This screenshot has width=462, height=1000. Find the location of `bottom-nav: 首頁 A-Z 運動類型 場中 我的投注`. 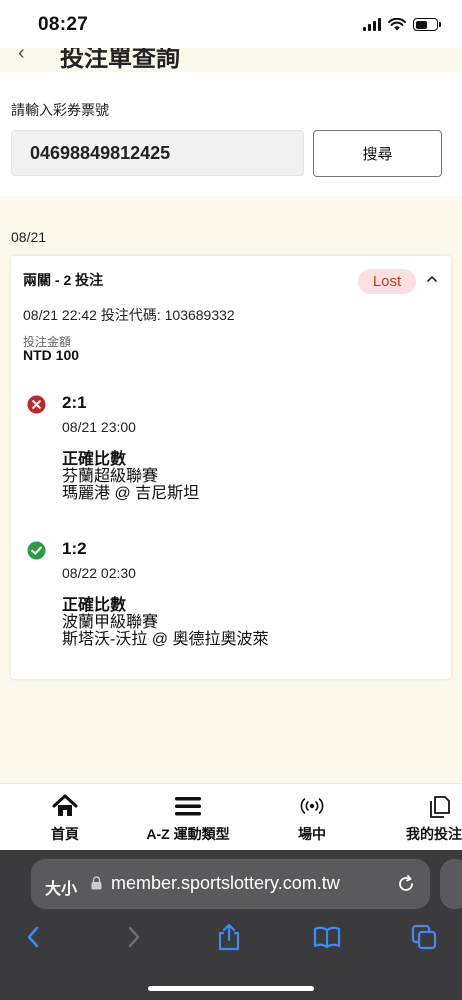

bottom-nav: 首頁 A-Z 運動類型 場中 我的投注 is located at coordinates (231, 816).